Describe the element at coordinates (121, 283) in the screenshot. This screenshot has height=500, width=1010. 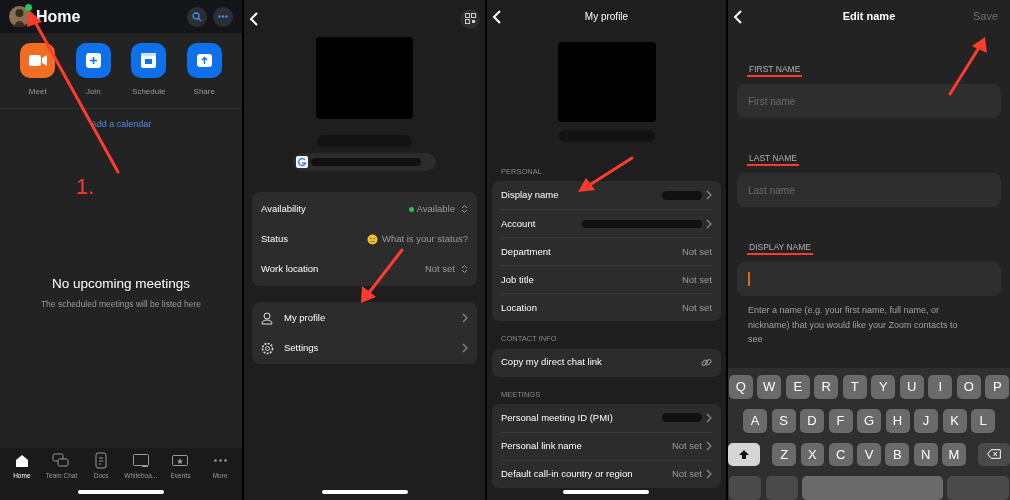
I see `empty-state-title: No upcoming meetings` at that location.